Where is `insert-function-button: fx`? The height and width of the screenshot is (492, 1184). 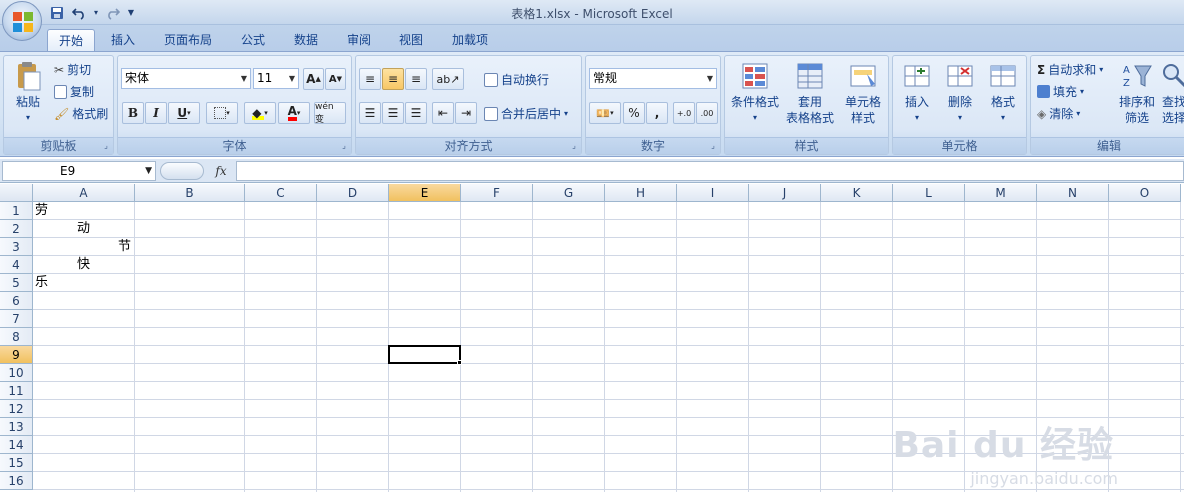 insert-function-button: fx is located at coordinates (221, 171).